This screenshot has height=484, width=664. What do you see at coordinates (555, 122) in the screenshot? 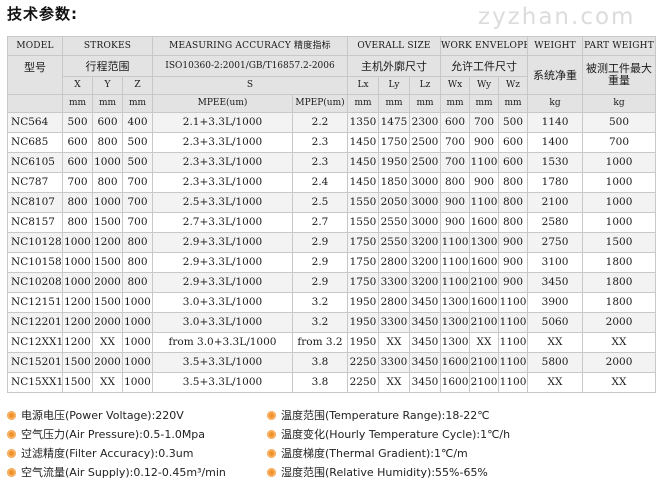
I see `cell-weight: 1140` at bounding box center [555, 122].